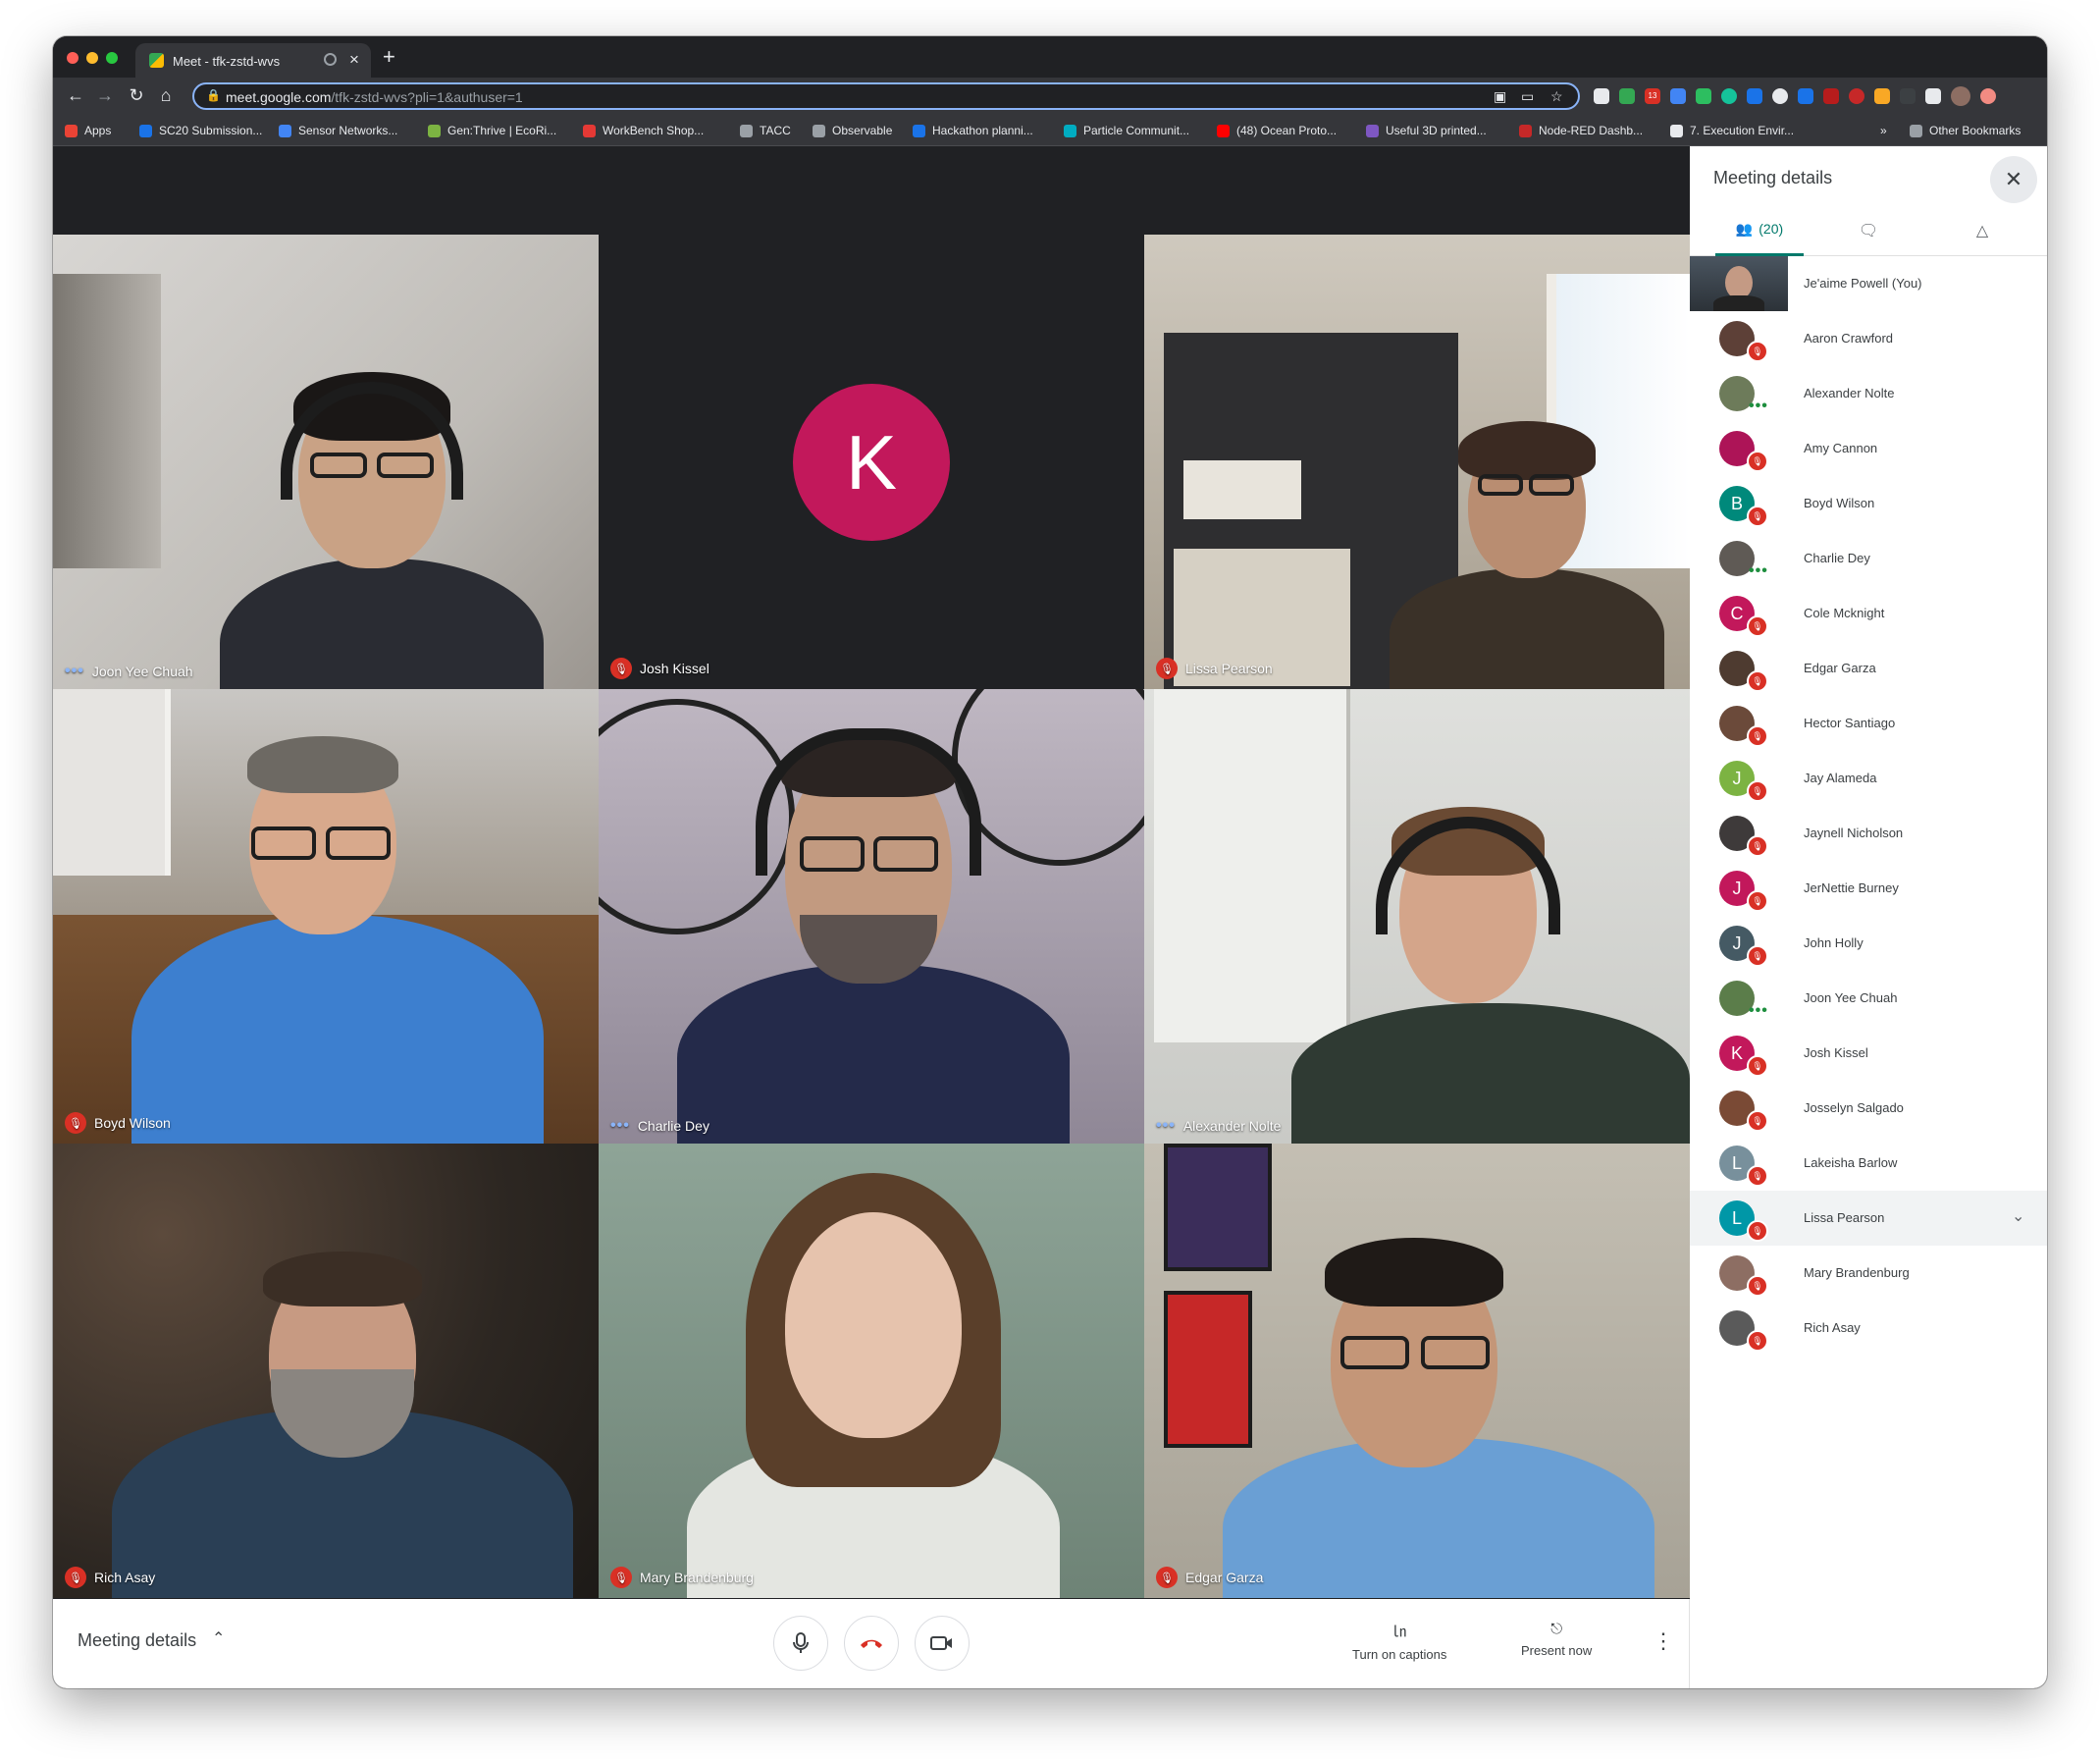 This screenshot has height=1759, width=2100. Describe the element at coordinates (1868, 1218) in the screenshot. I see `participant-row: L 🎙 Lissa Pearson ⌄` at that location.